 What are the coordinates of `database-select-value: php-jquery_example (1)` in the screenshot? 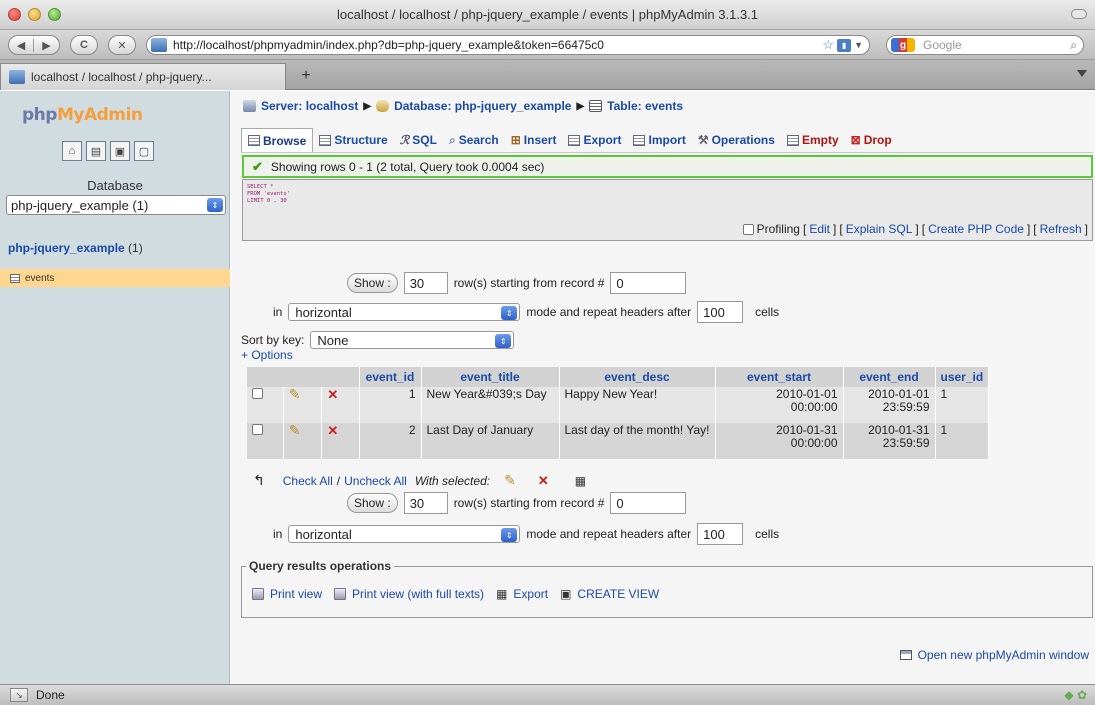 It's located at (80, 205).